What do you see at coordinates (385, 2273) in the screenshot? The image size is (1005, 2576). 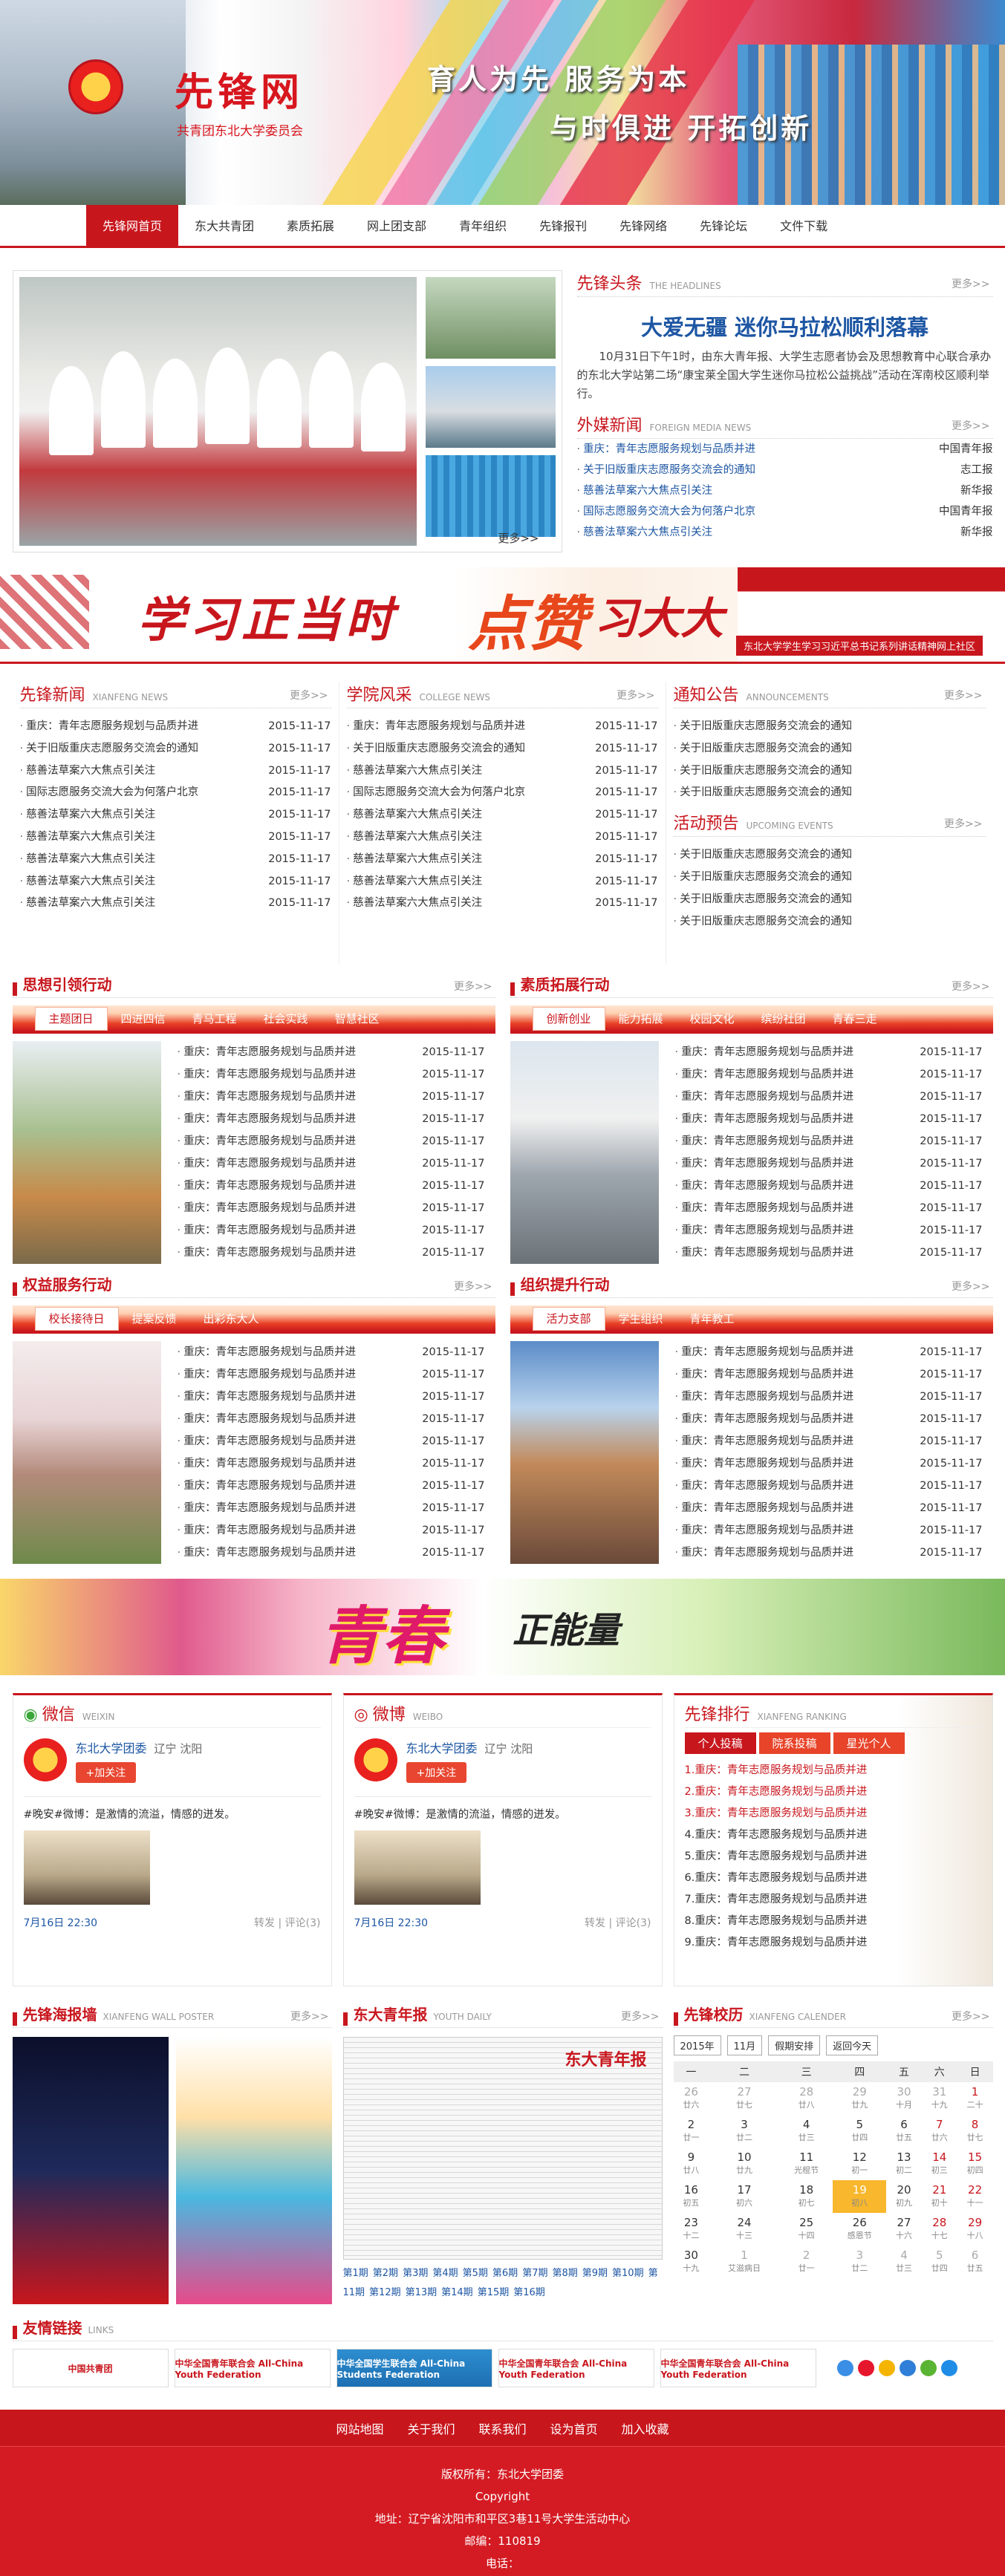 I see `issue-link: 第2期` at bounding box center [385, 2273].